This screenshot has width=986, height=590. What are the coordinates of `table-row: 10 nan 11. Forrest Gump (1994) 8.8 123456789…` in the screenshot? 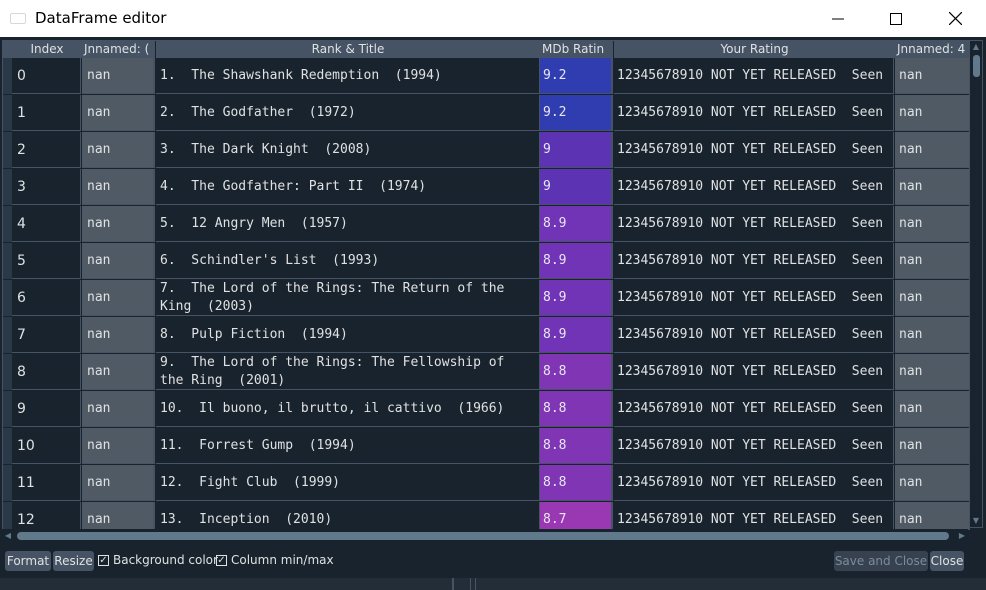 It's located at (486, 446).